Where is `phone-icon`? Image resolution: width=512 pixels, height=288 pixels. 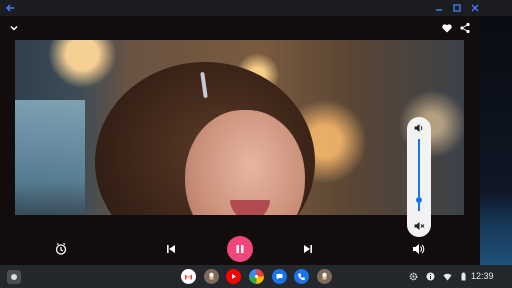 phone-icon is located at coordinates (301, 277).